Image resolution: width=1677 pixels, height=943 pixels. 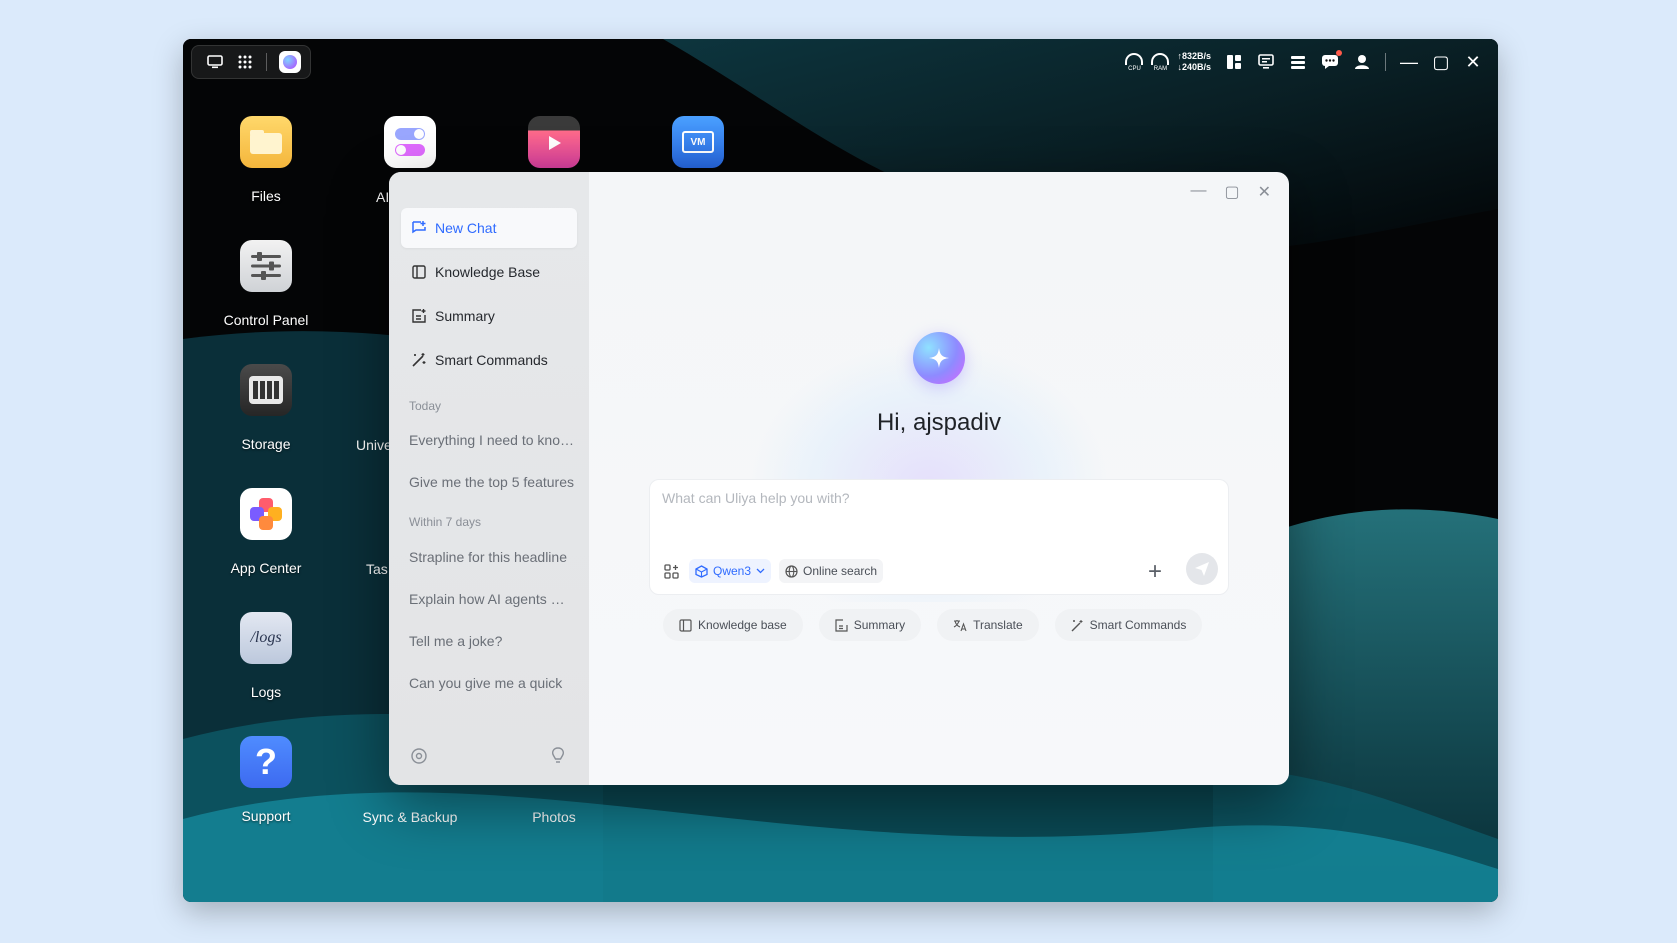 I want to click on input-toolbar: Qwen3 Online search, so click(x=773, y=571).